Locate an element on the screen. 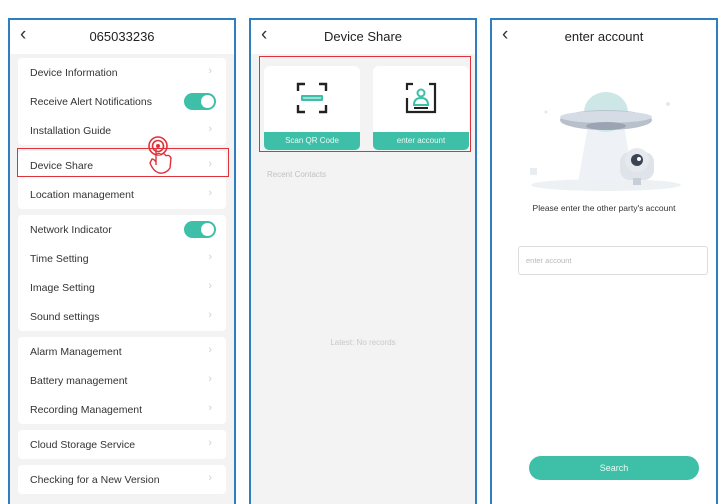 The width and height of the screenshot is (726, 504). no-records-label: Latest: No records is located at coordinates (363, 342).